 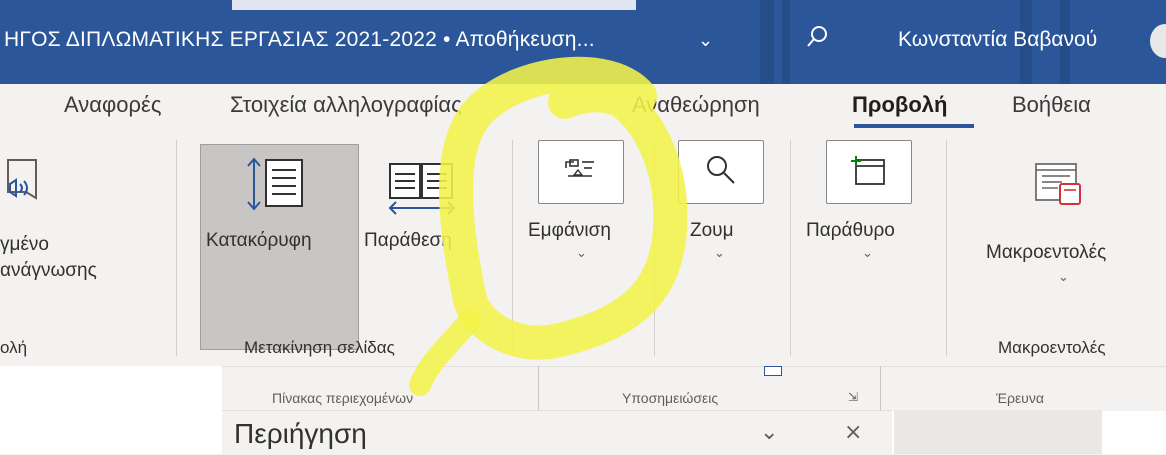 I want to click on footnotes-group-label: Υποσημειώσεις, so click(x=670, y=398).